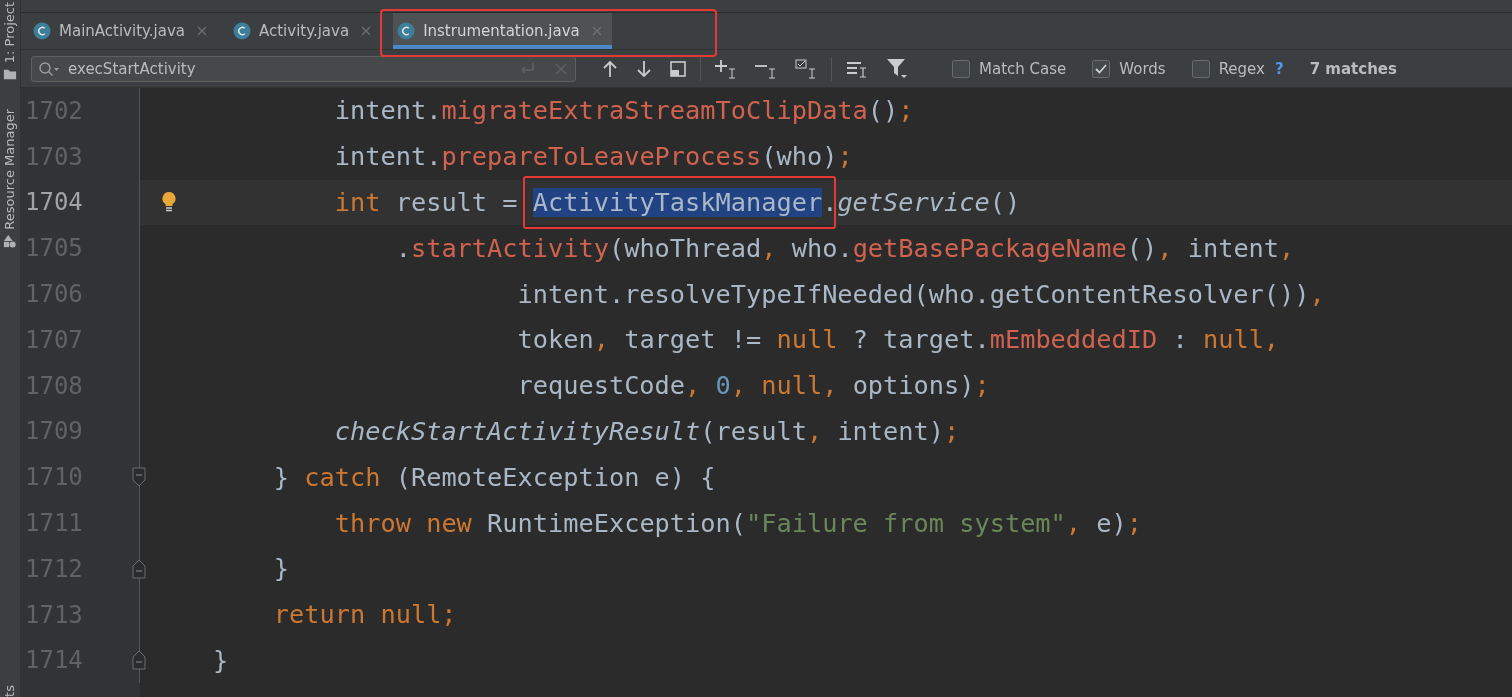 The width and height of the screenshot is (1512, 697). Describe the element at coordinates (616, 523) in the screenshot. I see `code-text: RuntimeException(` at that location.